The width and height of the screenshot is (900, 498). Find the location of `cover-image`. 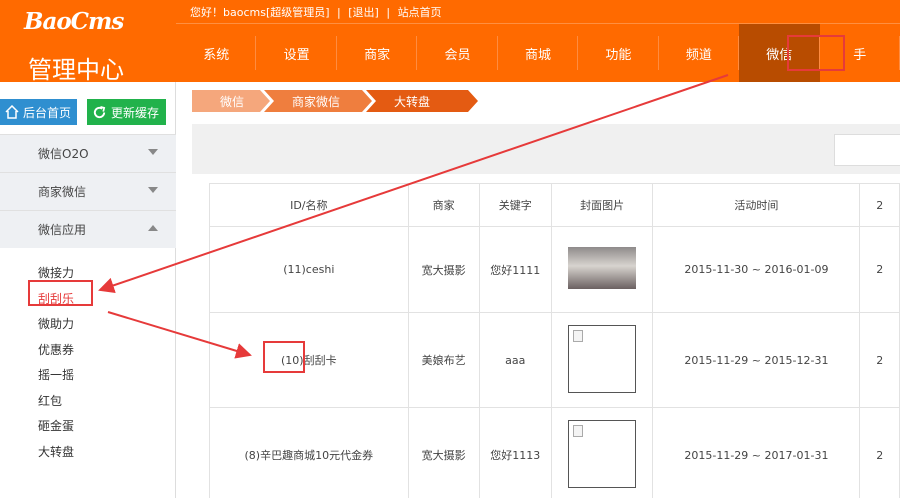

cover-image is located at coordinates (602, 268).